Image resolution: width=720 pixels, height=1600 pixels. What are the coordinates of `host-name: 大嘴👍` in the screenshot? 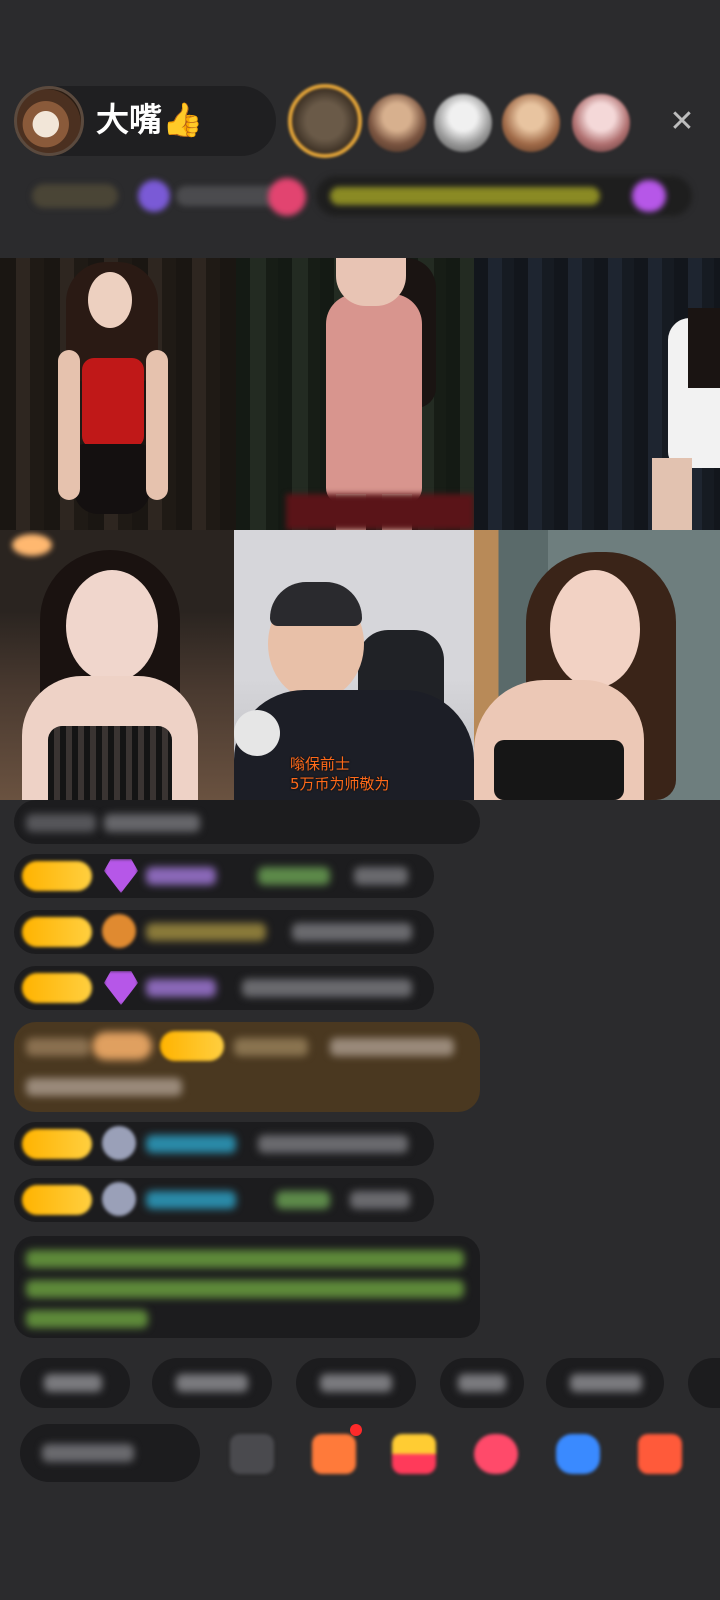 It's located at (149, 120).